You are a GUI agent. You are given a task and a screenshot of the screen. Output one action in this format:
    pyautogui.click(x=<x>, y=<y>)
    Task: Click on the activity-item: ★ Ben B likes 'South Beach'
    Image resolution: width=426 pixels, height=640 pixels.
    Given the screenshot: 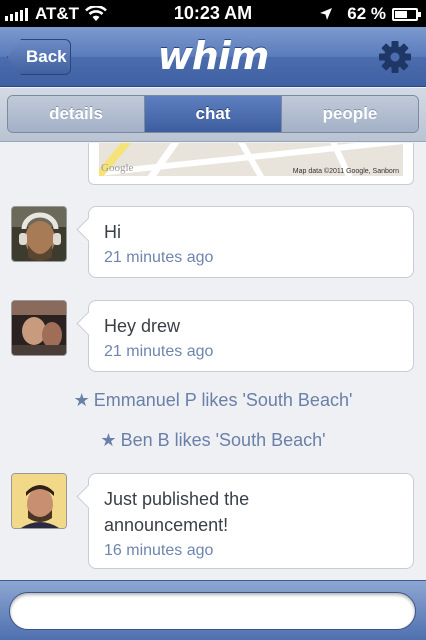 What is the action you would take?
    pyautogui.click(x=213, y=440)
    